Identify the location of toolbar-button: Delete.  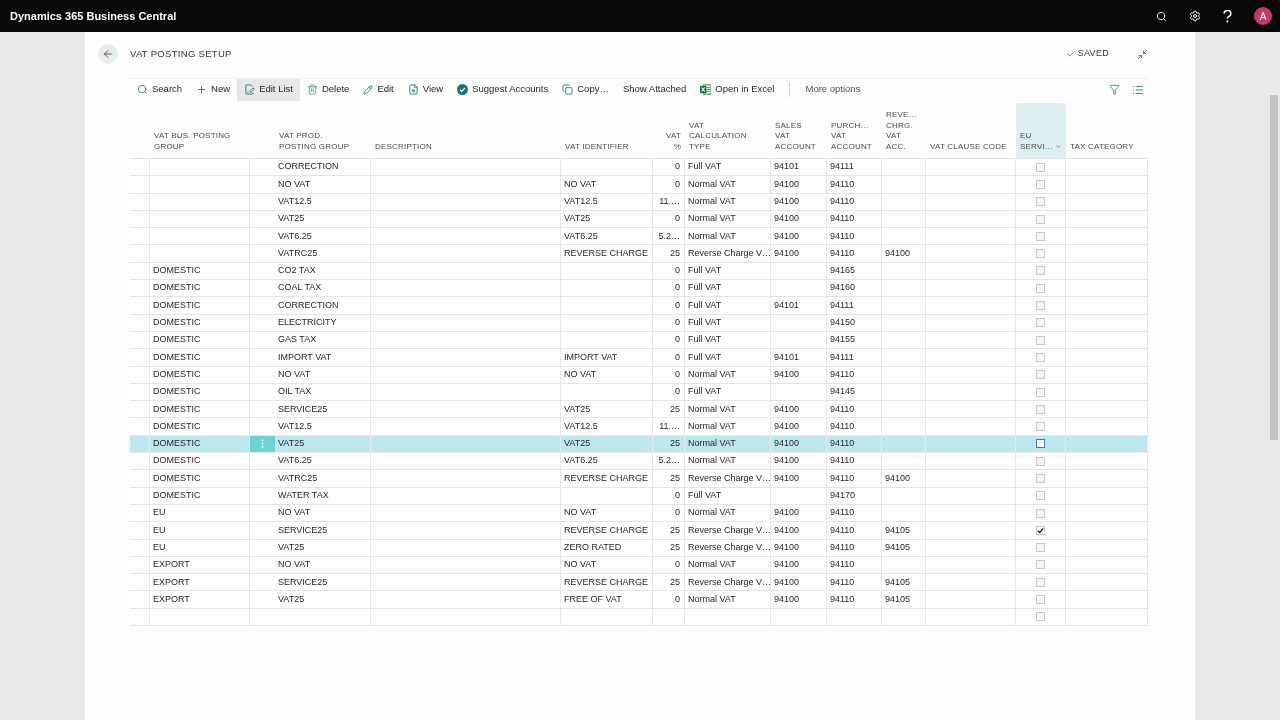
(328, 89).